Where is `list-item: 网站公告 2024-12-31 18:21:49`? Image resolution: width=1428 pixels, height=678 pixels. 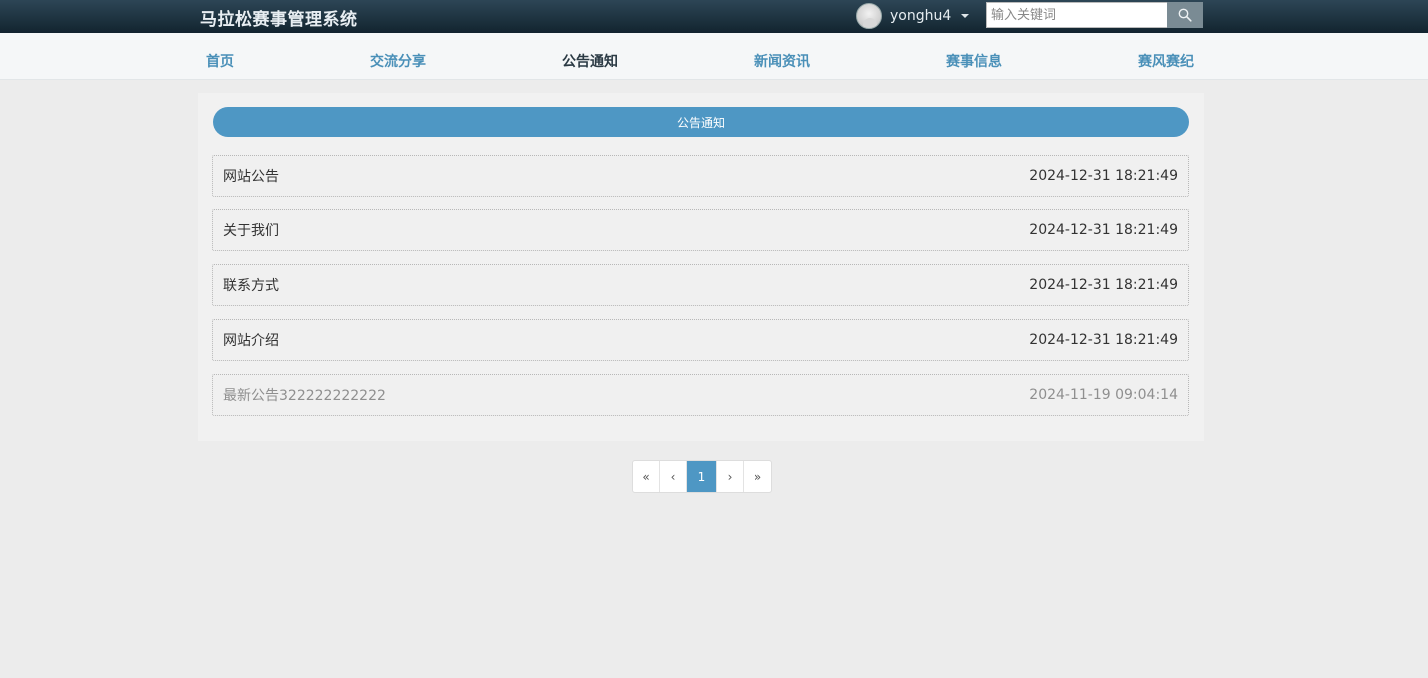 list-item: 网站公告 2024-12-31 18:21:49 is located at coordinates (700, 176).